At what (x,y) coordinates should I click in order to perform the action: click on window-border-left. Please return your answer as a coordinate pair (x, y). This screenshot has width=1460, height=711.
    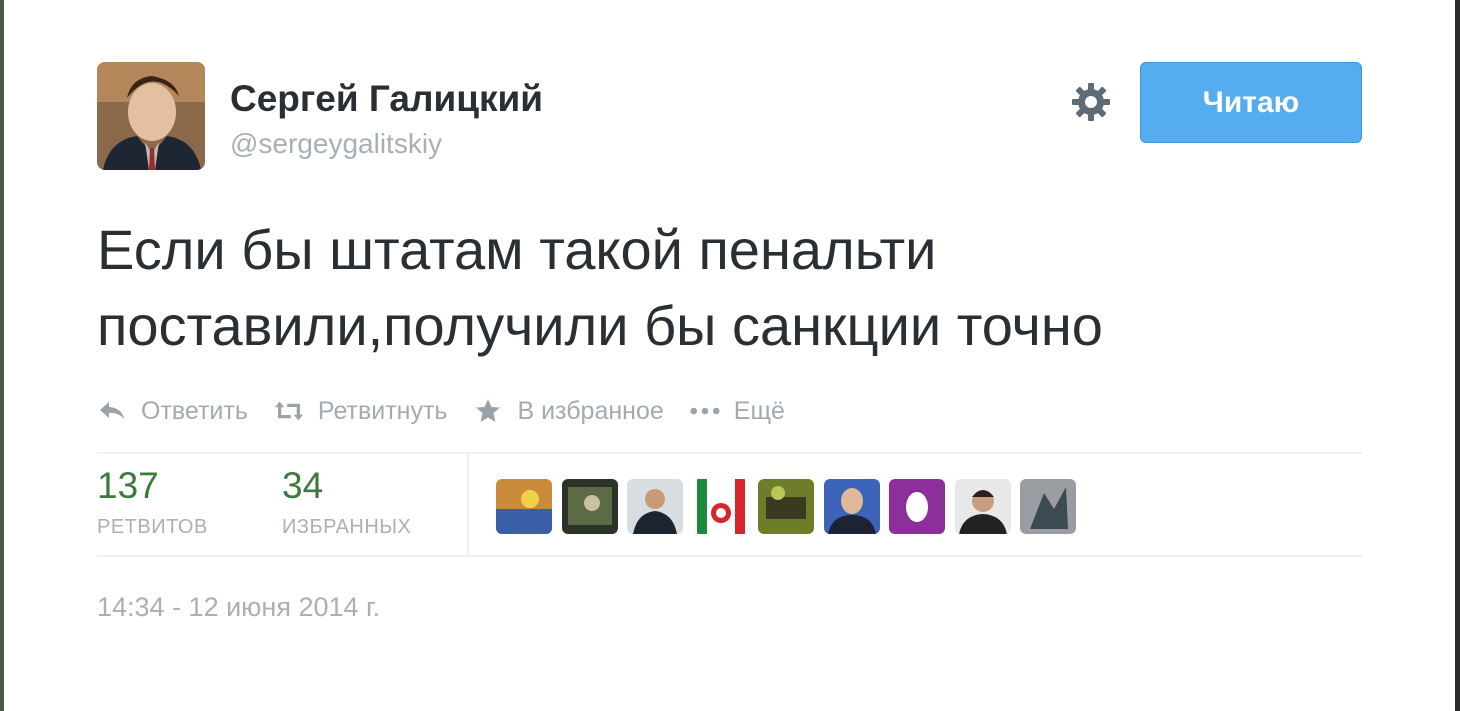
    Looking at the image, I should click on (2, 355).